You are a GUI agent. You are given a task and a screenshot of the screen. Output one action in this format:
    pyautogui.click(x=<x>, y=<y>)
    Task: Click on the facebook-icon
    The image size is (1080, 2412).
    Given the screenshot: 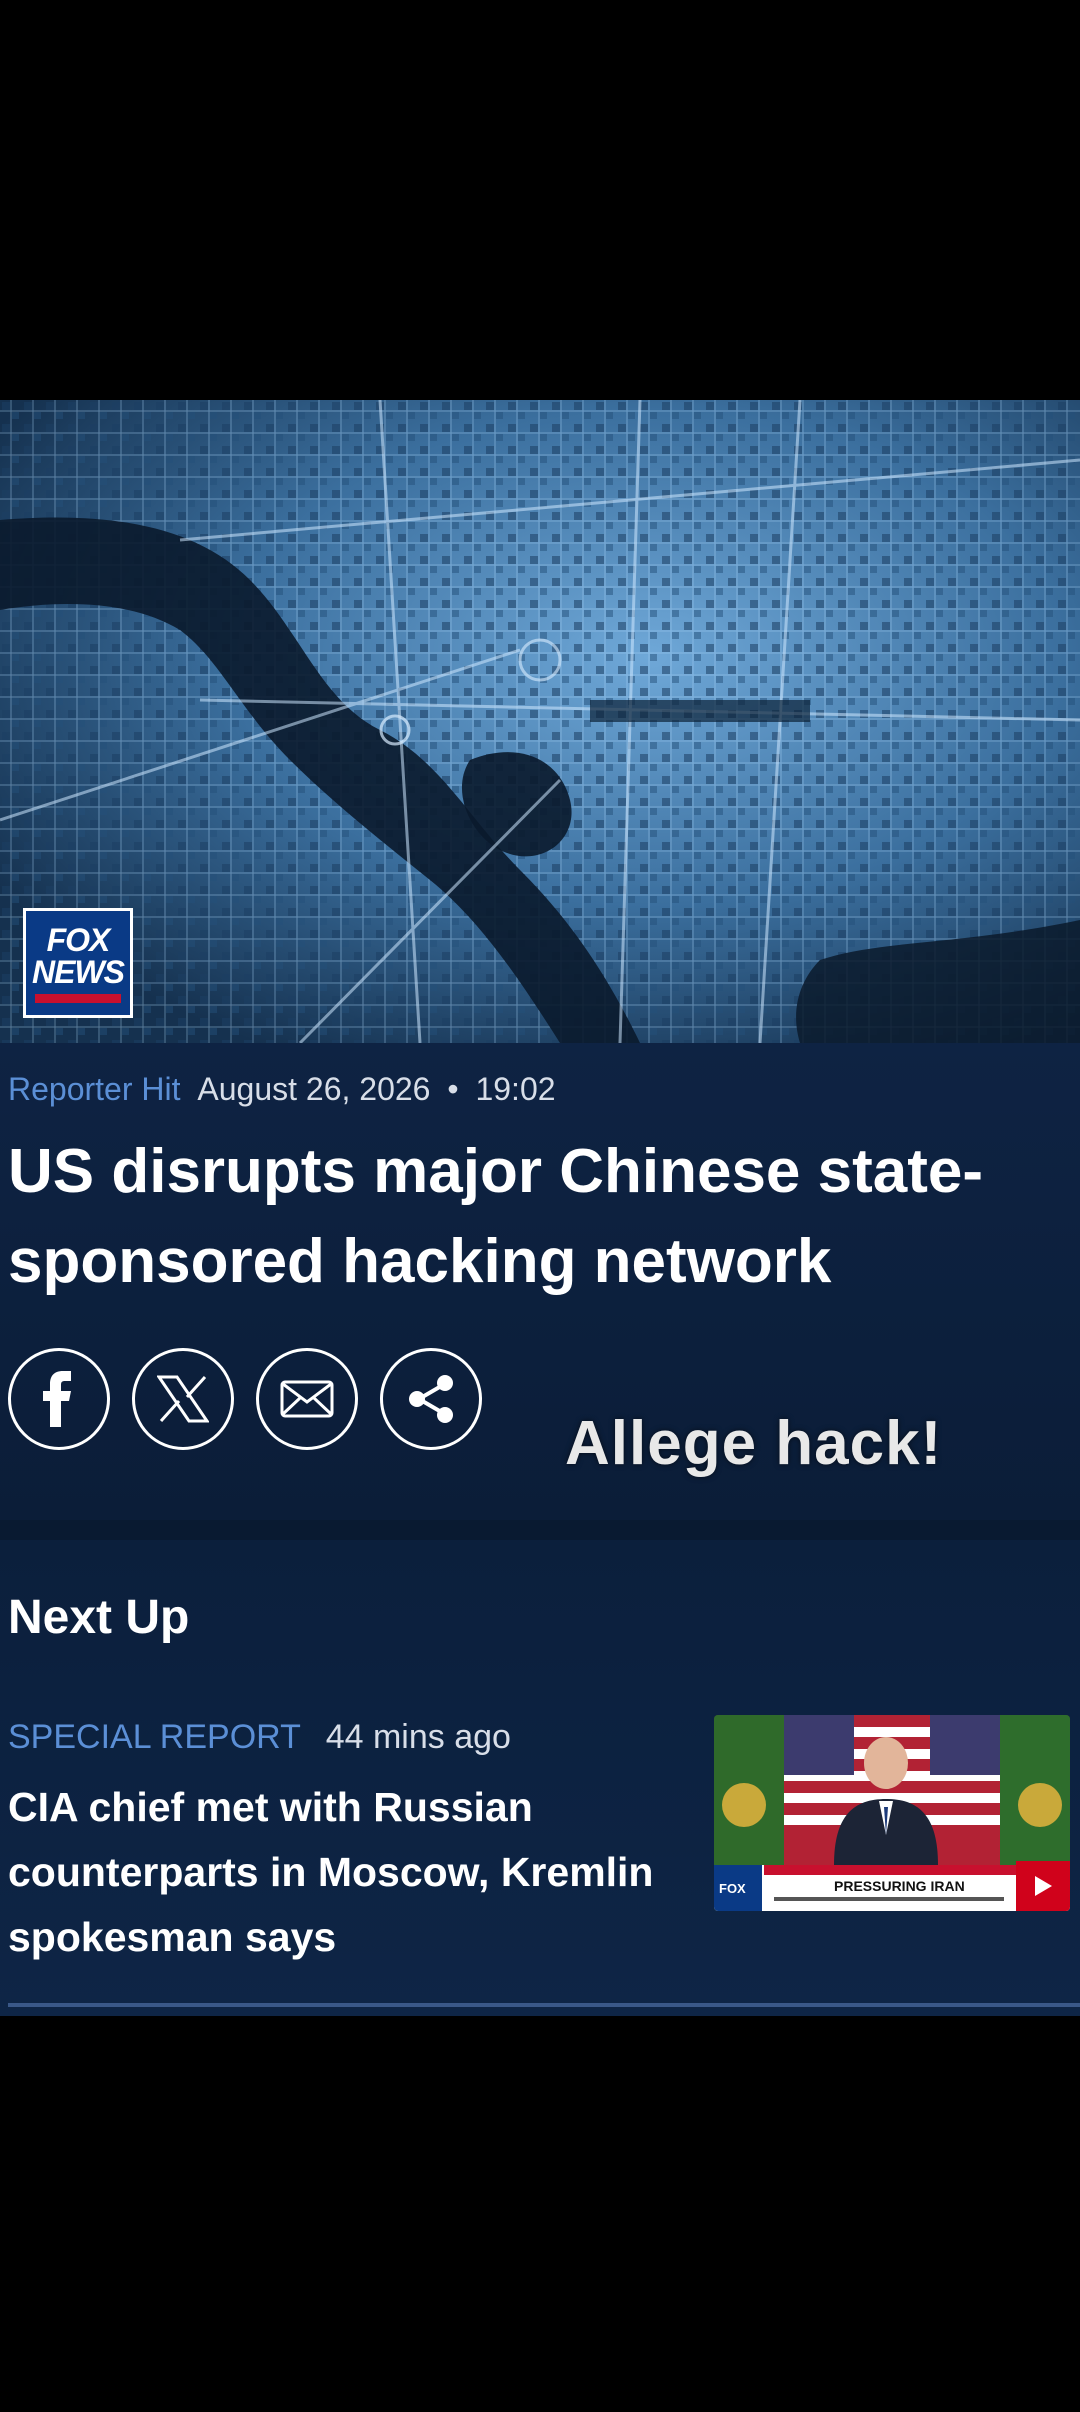 What is the action you would take?
    pyautogui.click(x=57, y=1399)
    